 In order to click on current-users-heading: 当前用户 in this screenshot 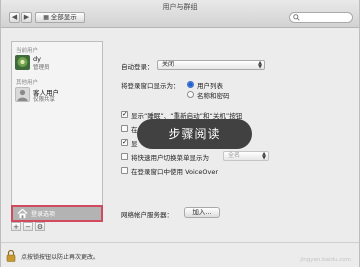, I will do `click(27, 51)`.